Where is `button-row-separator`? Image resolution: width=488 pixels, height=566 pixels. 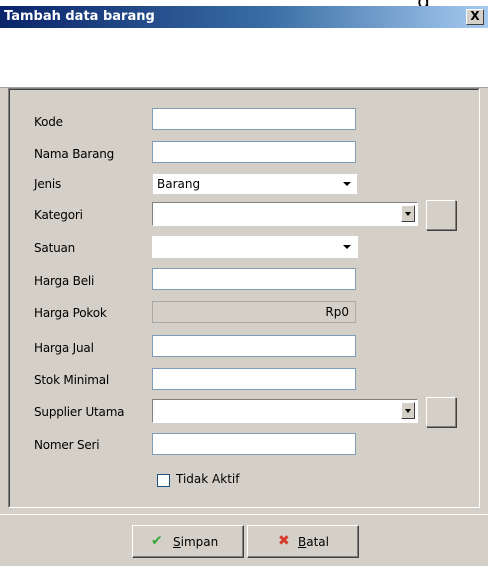 button-row-separator is located at coordinates (244, 514).